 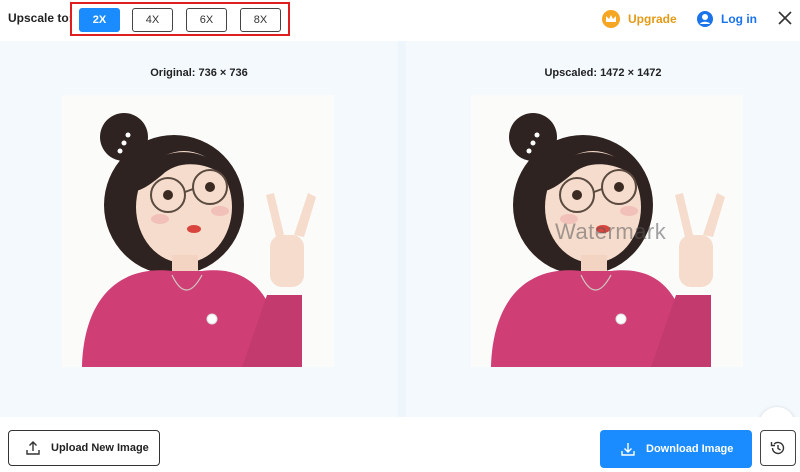 What do you see at coordinates (180, 19) in the screenshot?
I see `scale-options-group: 2X 4X 6X 8X` at bounding box center [180, 19].